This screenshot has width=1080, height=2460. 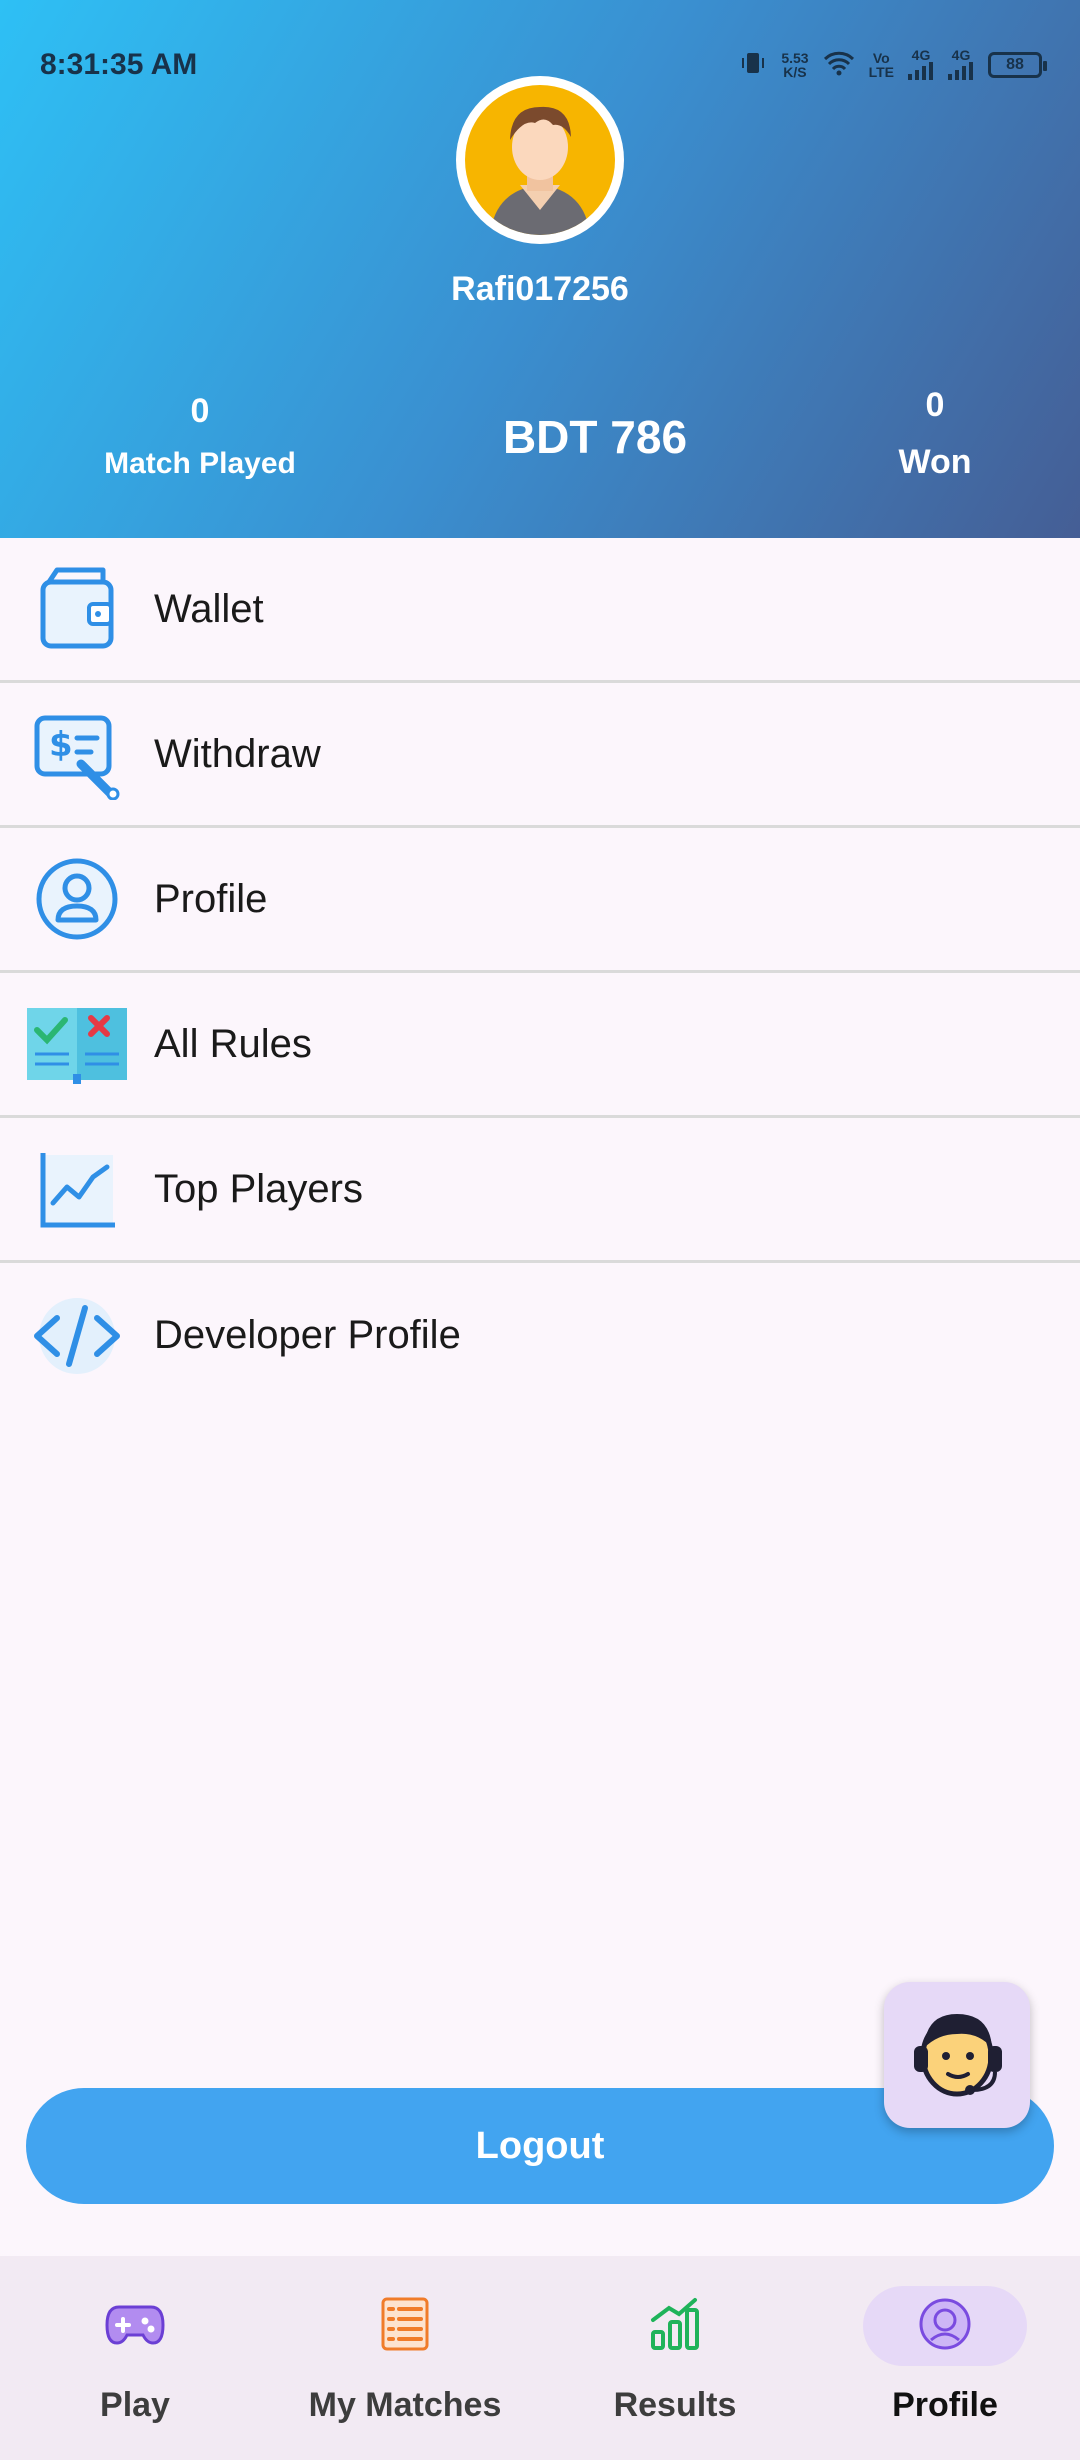 I want to click on battery-icon: 88, so click(x=1017, y=65).